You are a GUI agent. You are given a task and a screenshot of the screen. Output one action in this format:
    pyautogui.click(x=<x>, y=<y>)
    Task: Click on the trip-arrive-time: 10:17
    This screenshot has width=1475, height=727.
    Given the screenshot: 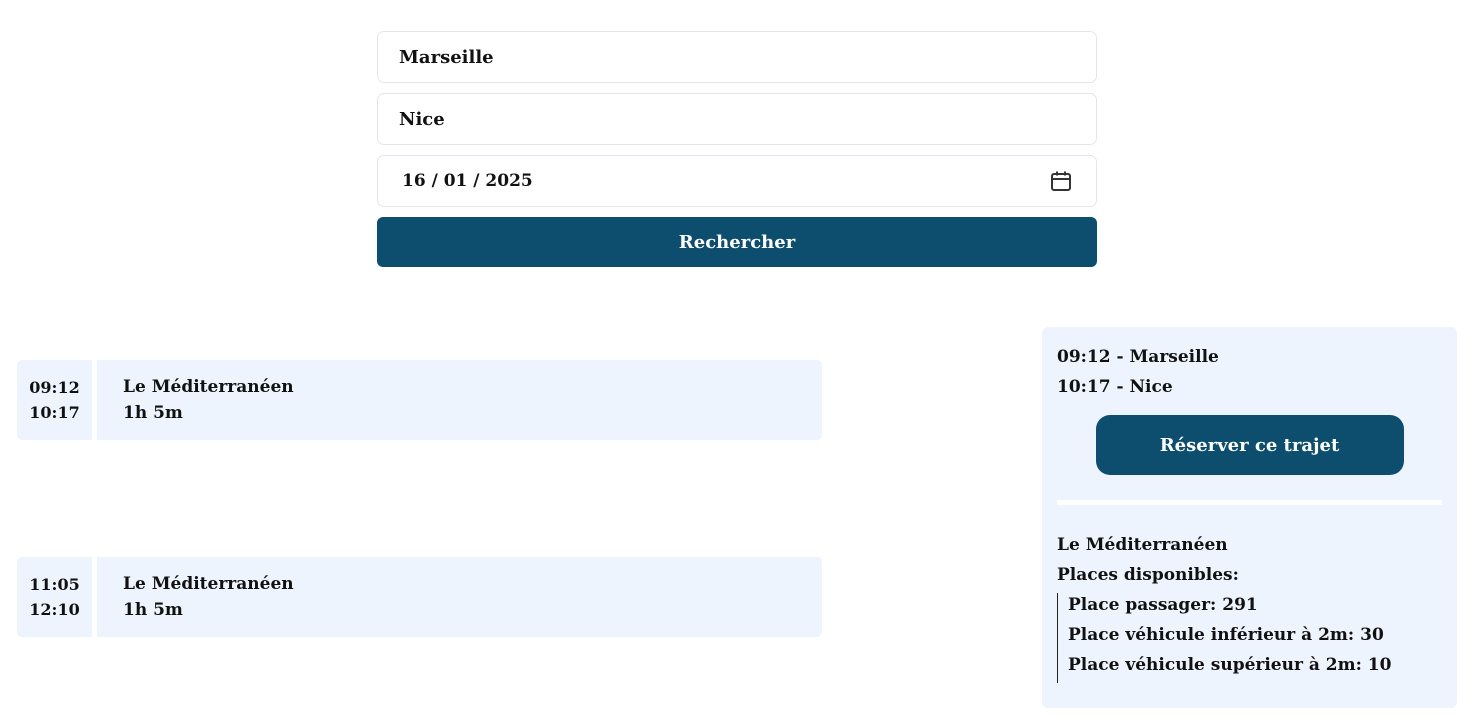 What is the action you would take?
    pyautogui.click(x=54, y=412)
    